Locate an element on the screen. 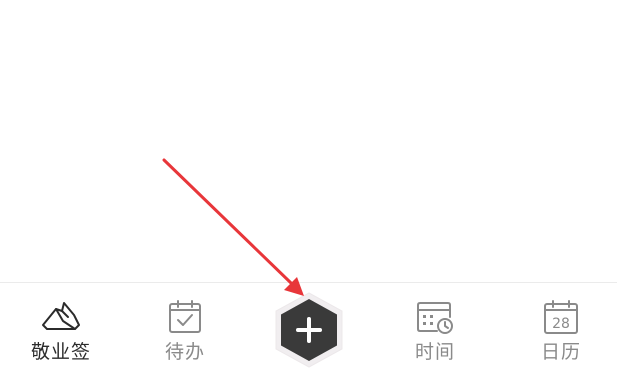 Image resolution: width=617 pixels, height=385 pixels. tab-calendar-label: 日历 is located at coordinates (560, 352).